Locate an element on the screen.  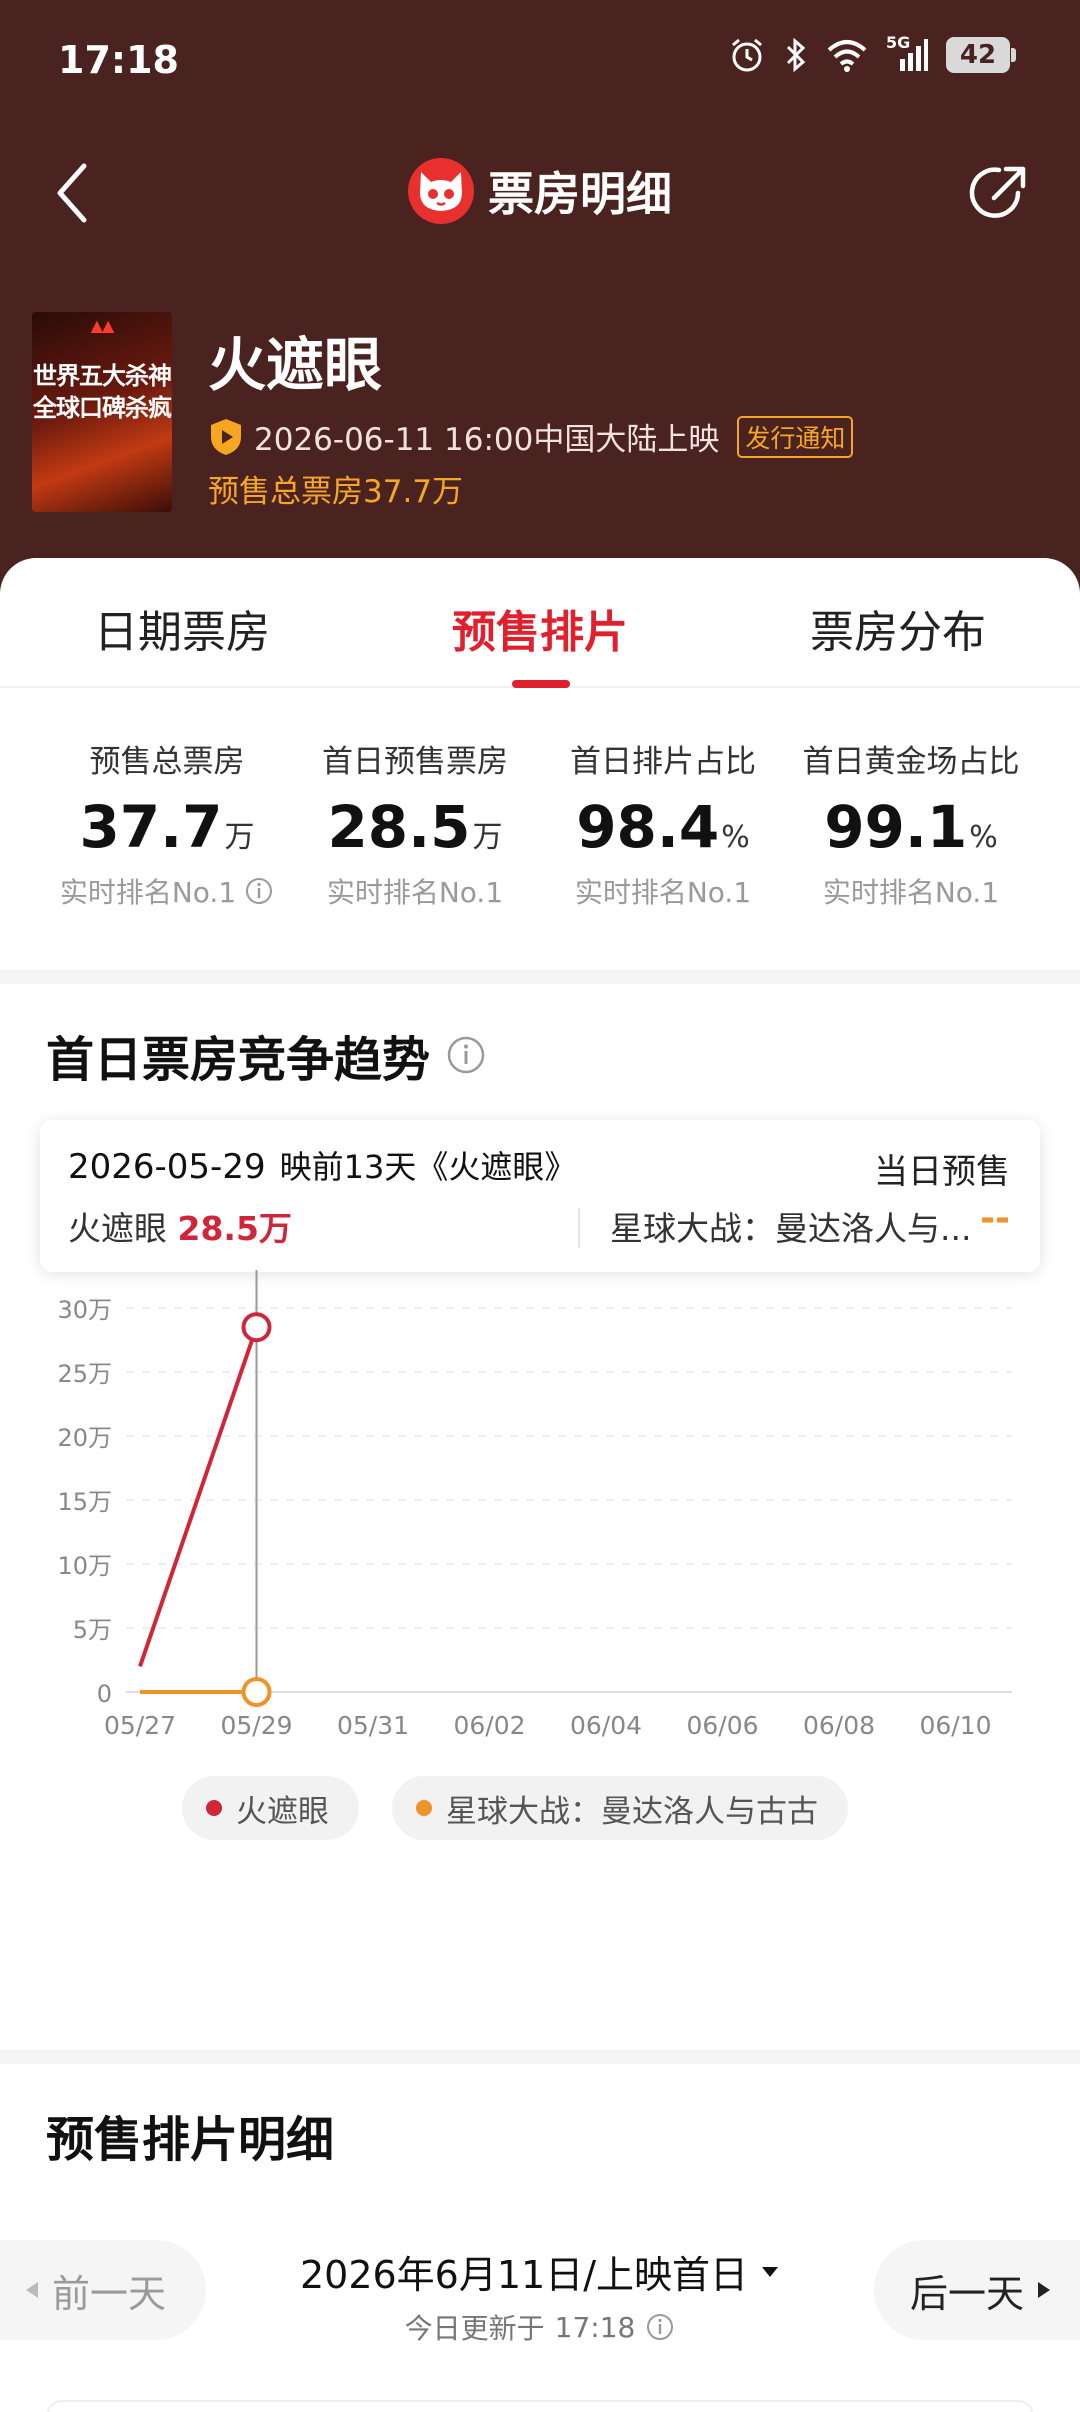
share-icon is located at coordinates (999, 193).